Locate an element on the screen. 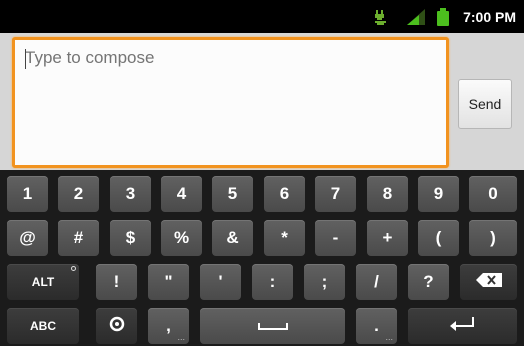  comma-key-label: , is located at coordinates (168, 325).